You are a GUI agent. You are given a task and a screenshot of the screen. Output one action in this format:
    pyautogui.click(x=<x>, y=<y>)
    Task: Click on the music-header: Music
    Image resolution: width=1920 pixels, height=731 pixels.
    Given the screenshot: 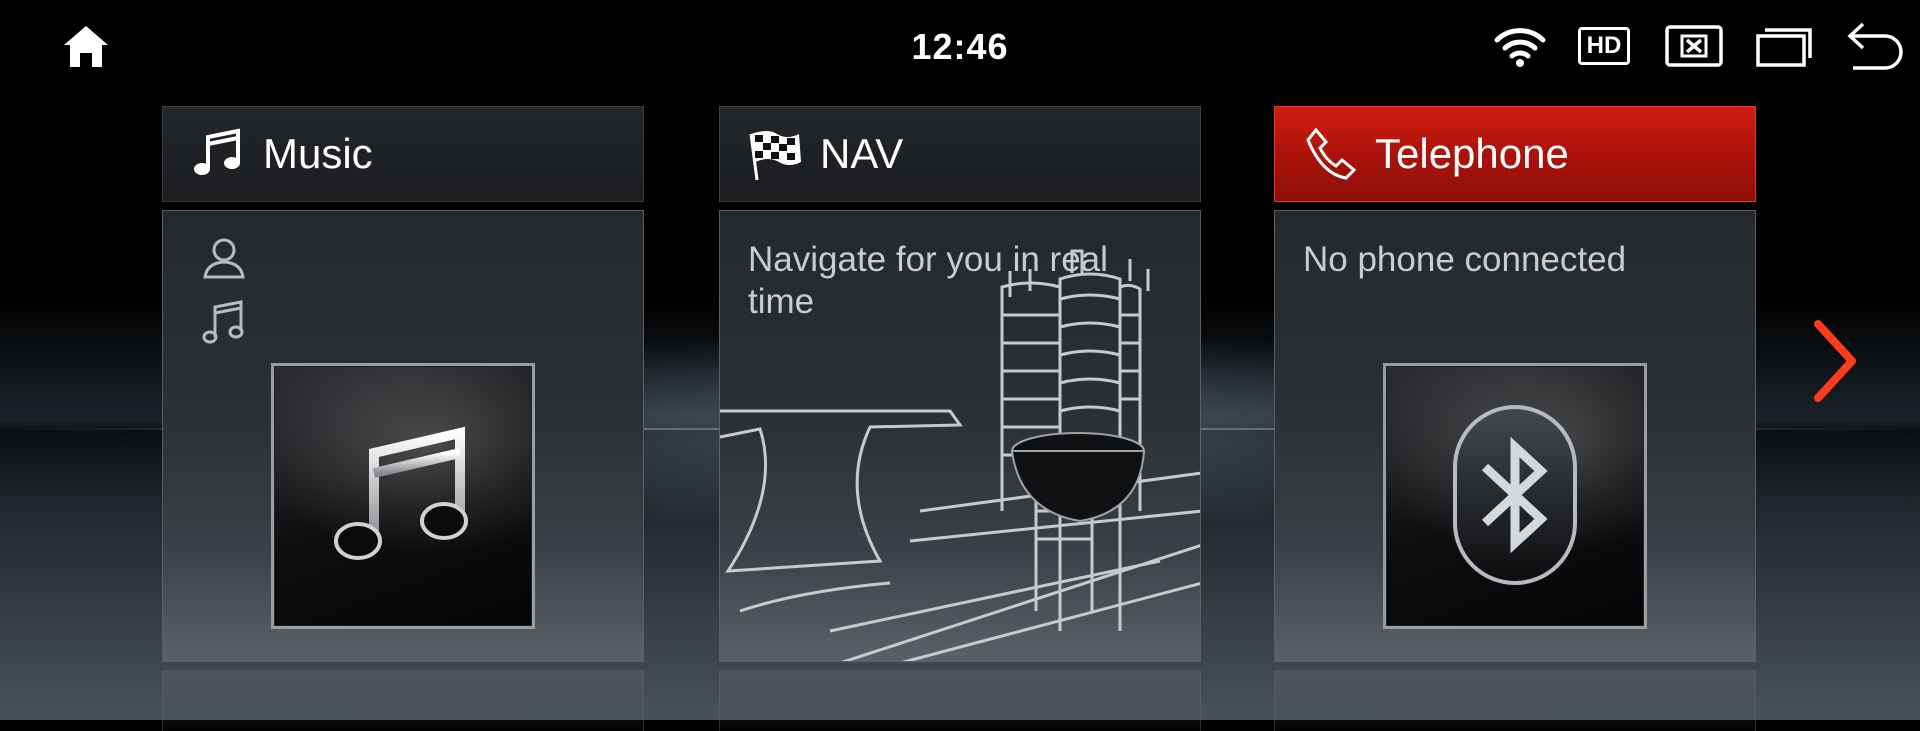 What is the action you would take?
    pyautogui.click(x=403, y=154)
    